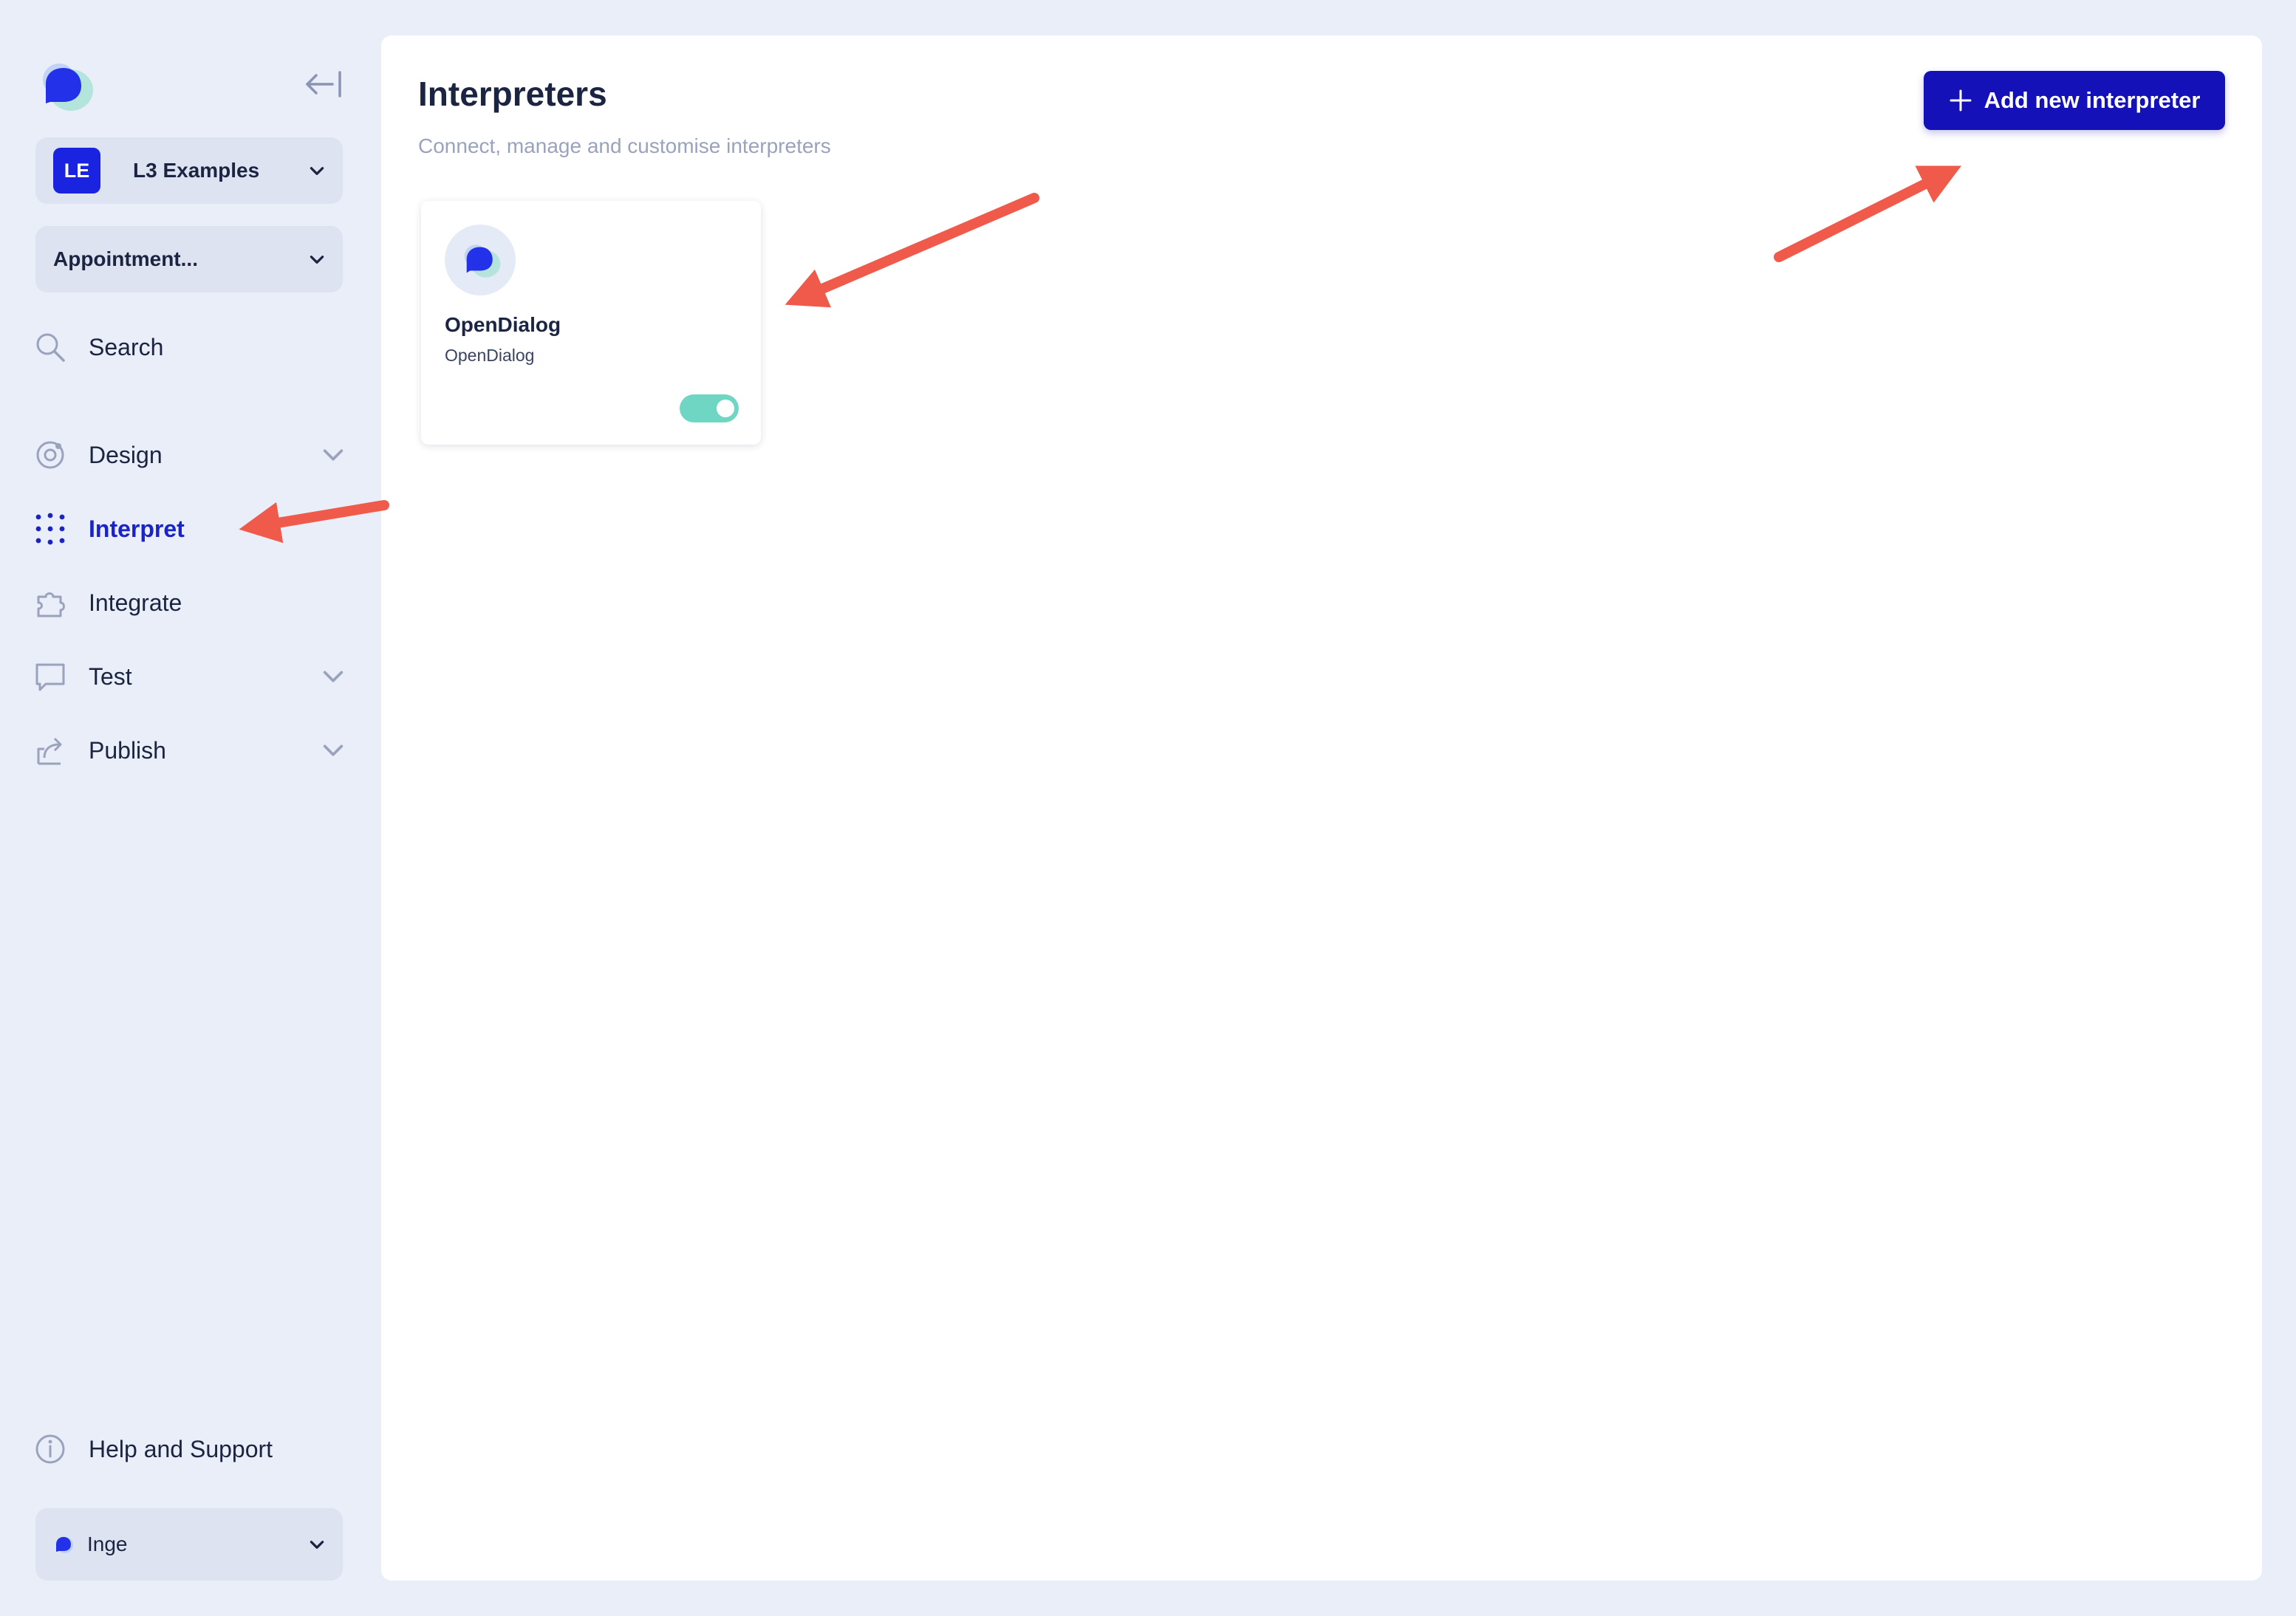  Describe the element at coordinates (127, 346) in the screenshot. I see `sidebar-item-label: Search` at that location.